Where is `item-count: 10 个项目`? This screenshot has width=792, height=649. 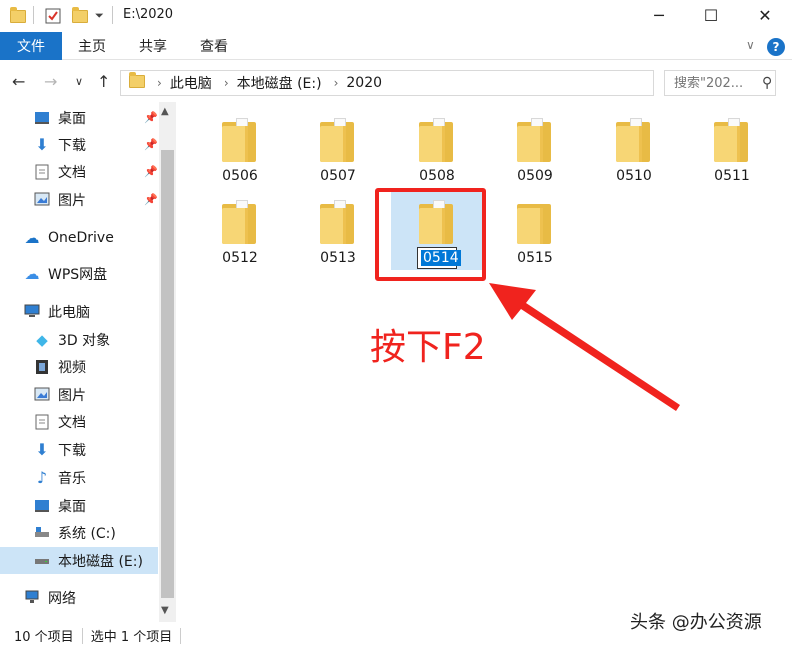
item-count: 10 个项目 is located at coordinates (44, 637).